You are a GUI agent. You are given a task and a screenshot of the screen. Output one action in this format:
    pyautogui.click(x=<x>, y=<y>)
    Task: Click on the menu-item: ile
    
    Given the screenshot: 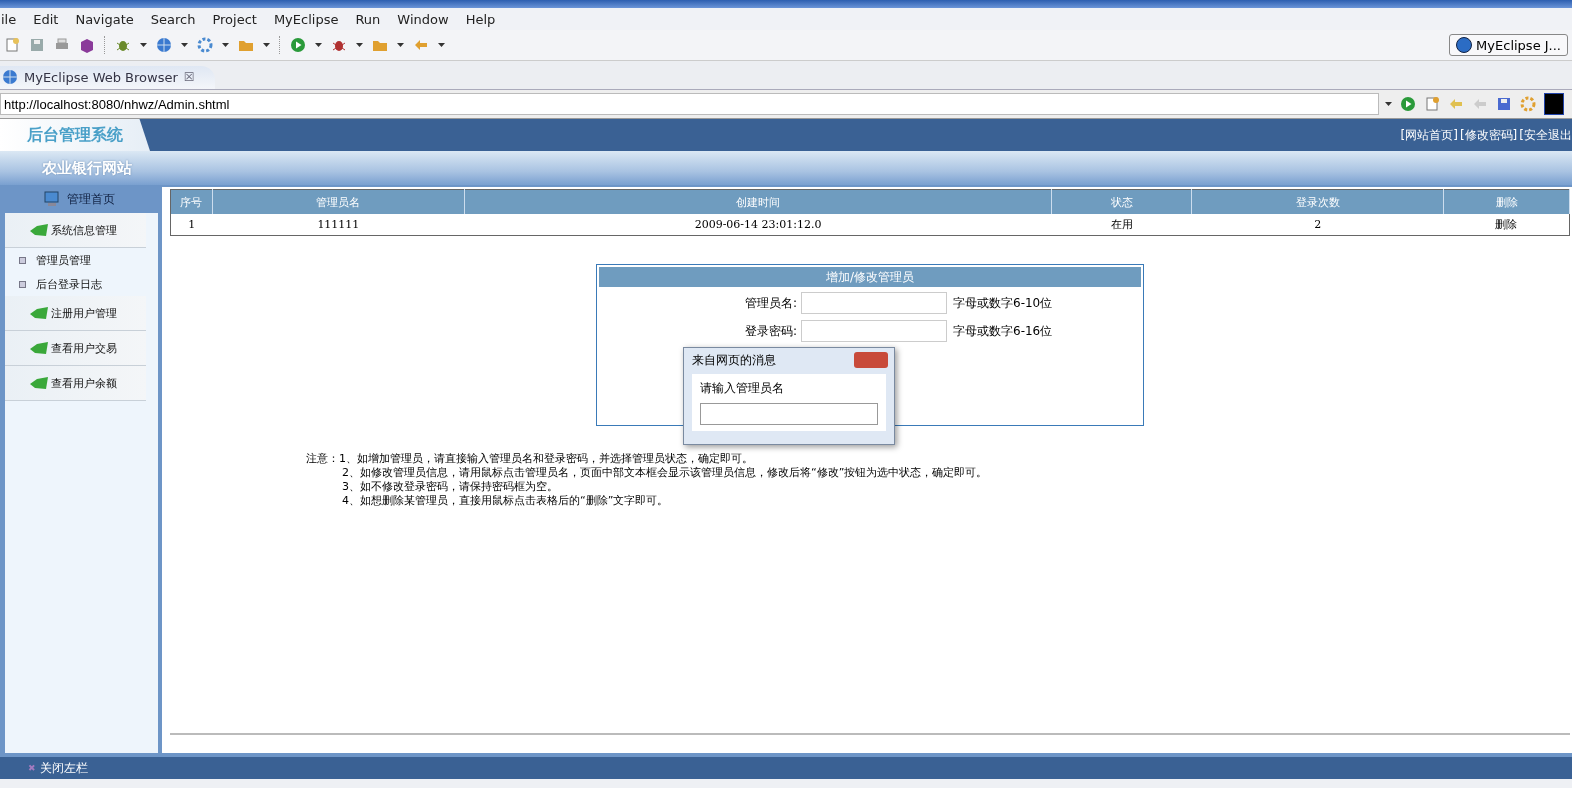 What is the action you would take?
    pyautogui.click(x=9, y=19)
    